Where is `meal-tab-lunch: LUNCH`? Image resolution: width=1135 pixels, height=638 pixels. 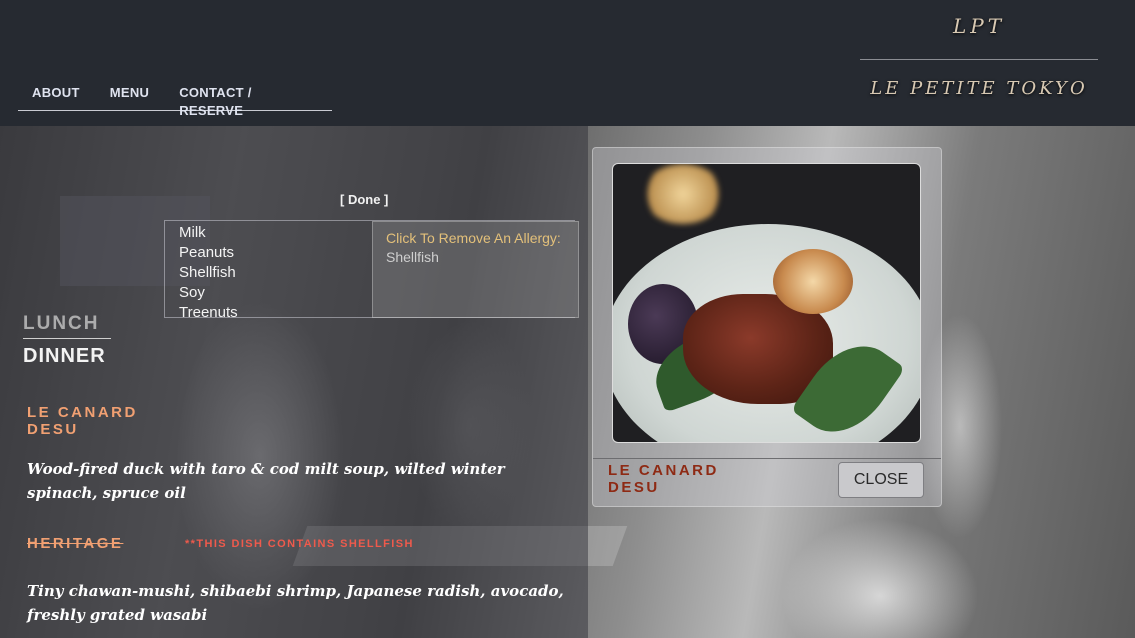
meal-tab-lunch: LUNCH is located at coordinates (61, 324).